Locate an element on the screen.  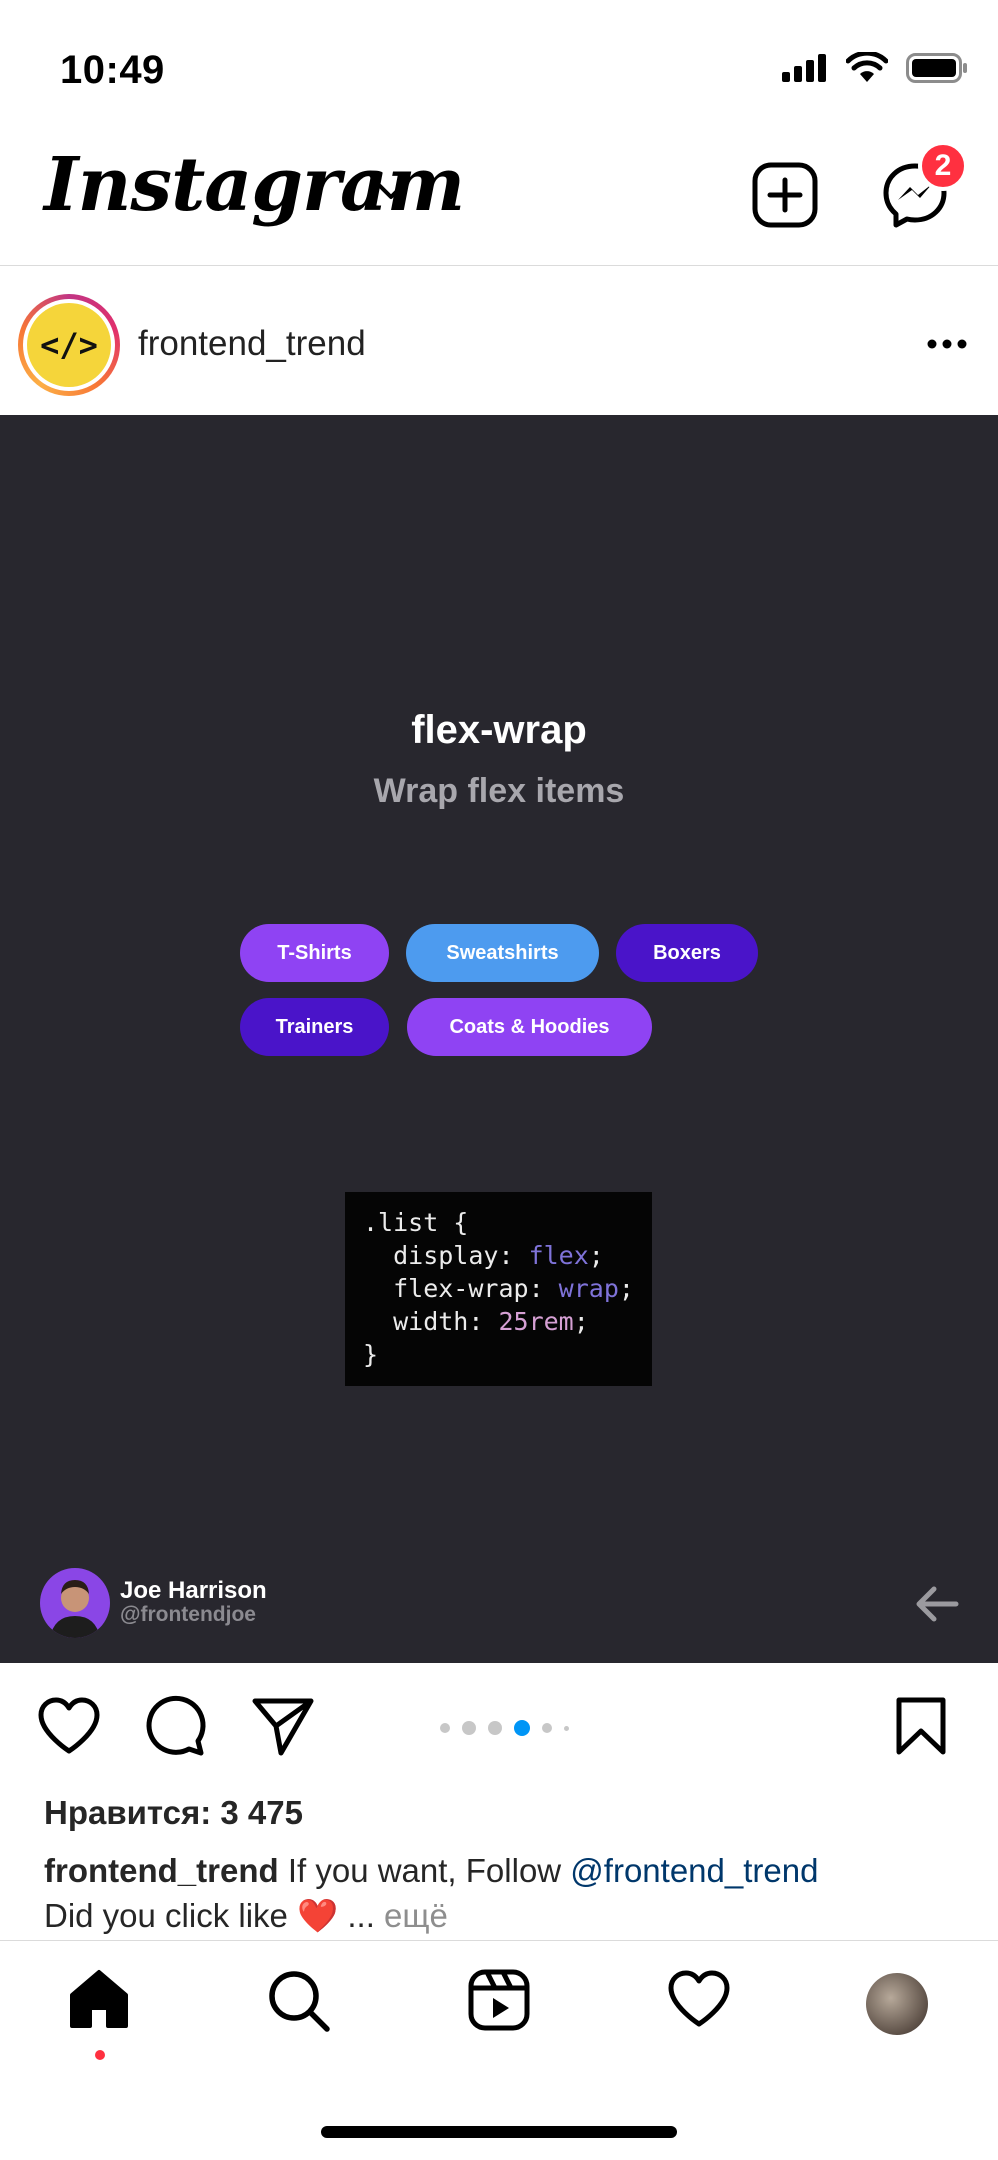
header-divider is located at coordinates (499, 265).